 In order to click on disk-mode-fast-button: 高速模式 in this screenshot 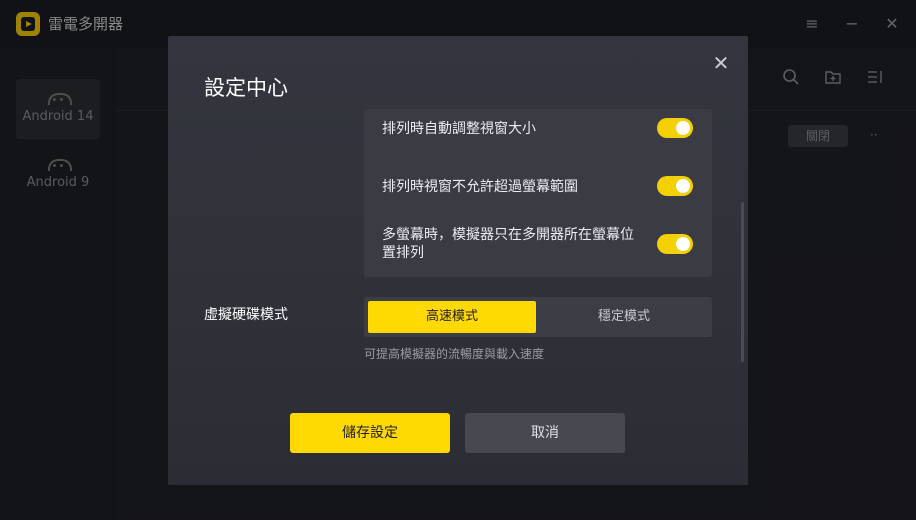, I will do `click(452, 317)`.